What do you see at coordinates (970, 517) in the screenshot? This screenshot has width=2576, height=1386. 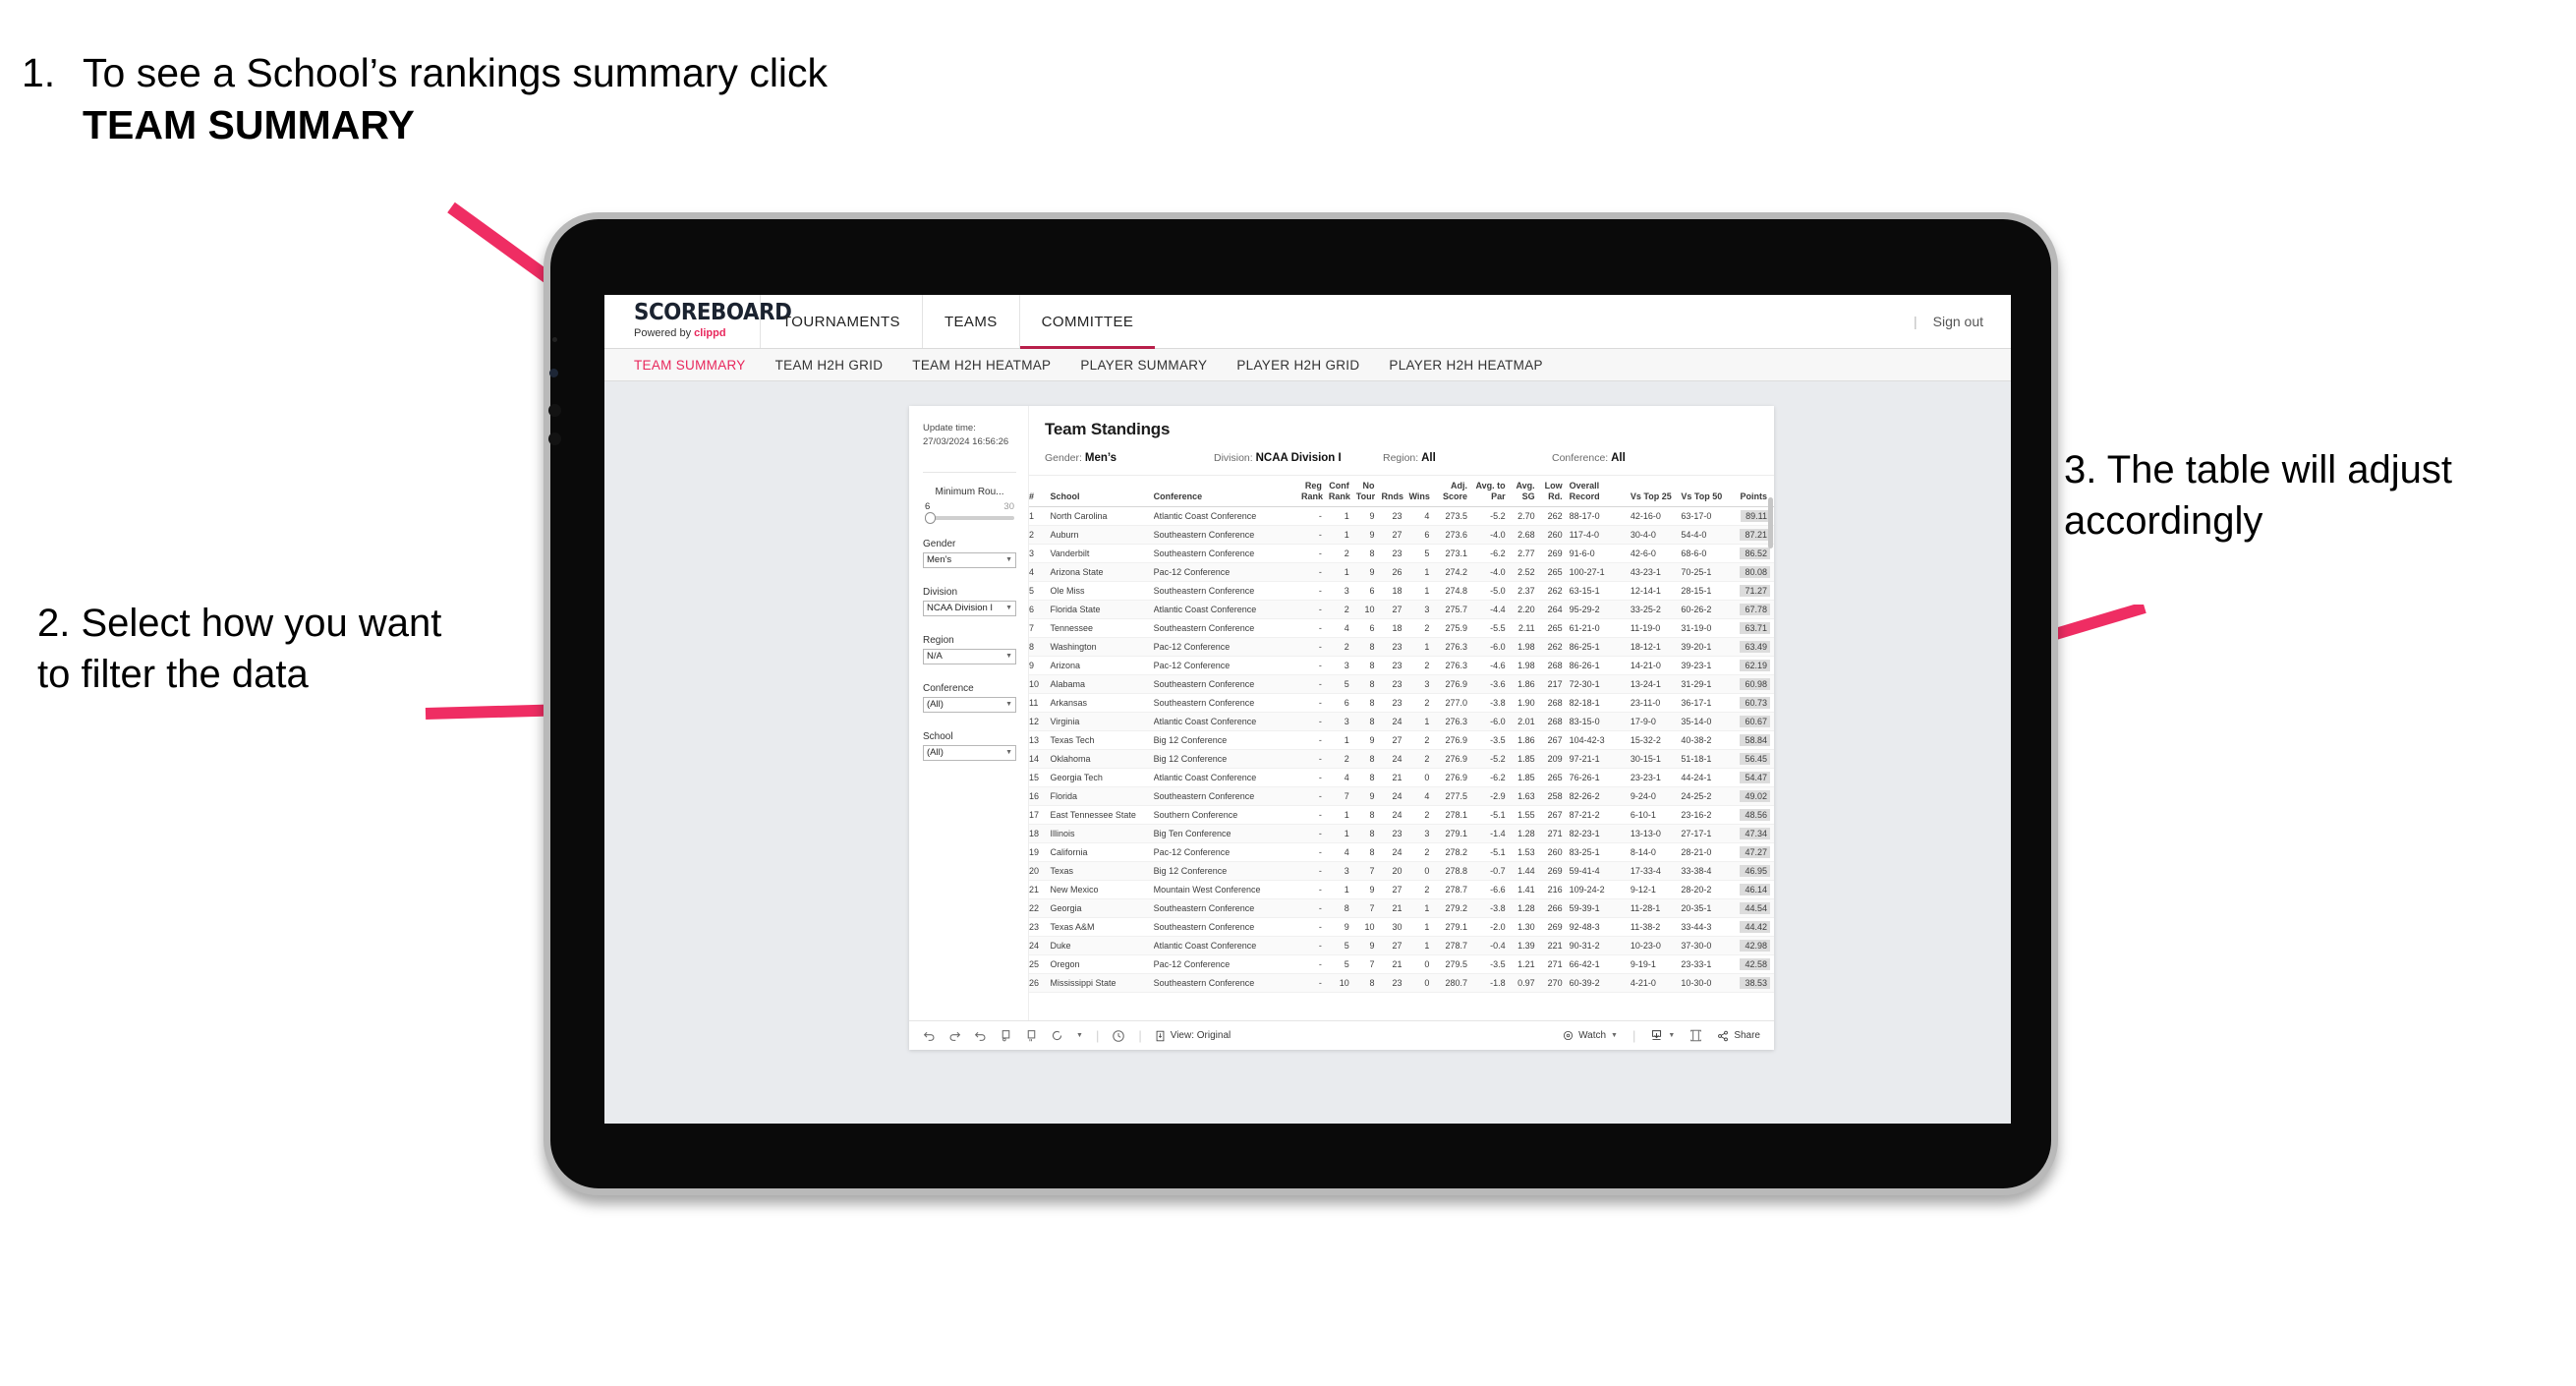 I see `minimum-rounds-slider` at bounding box center [970, 517].